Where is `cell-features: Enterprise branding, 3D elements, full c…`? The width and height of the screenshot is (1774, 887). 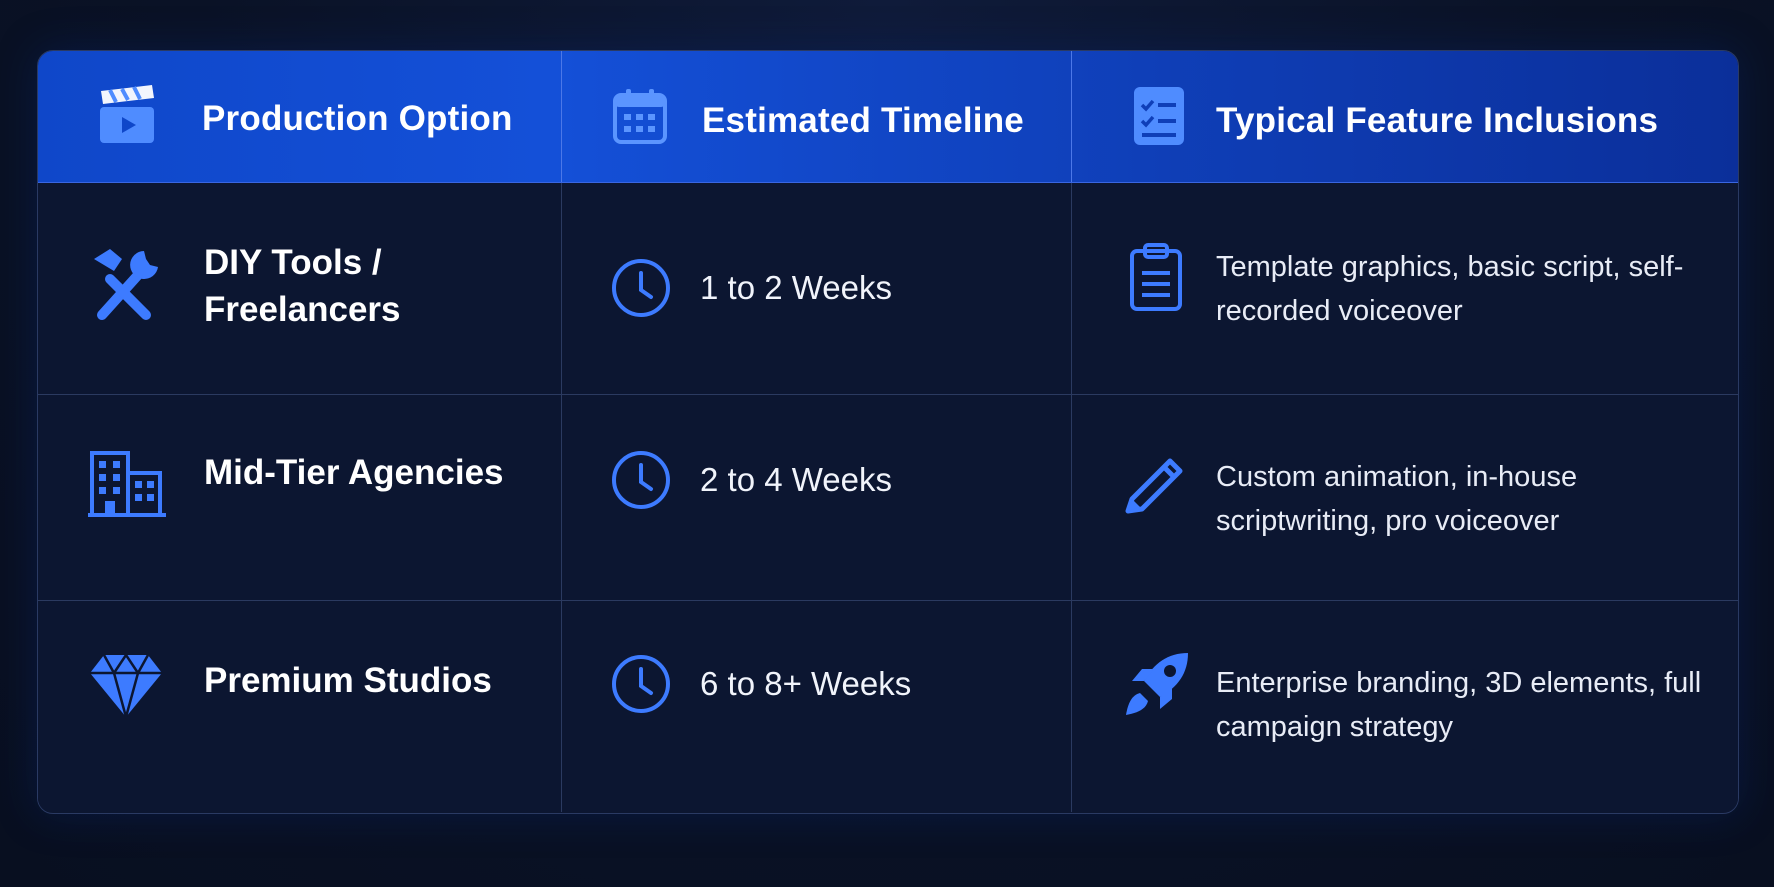 cell-features: Enterprise branding, 3D elements, full c… is located at coordinates (1405, 706).